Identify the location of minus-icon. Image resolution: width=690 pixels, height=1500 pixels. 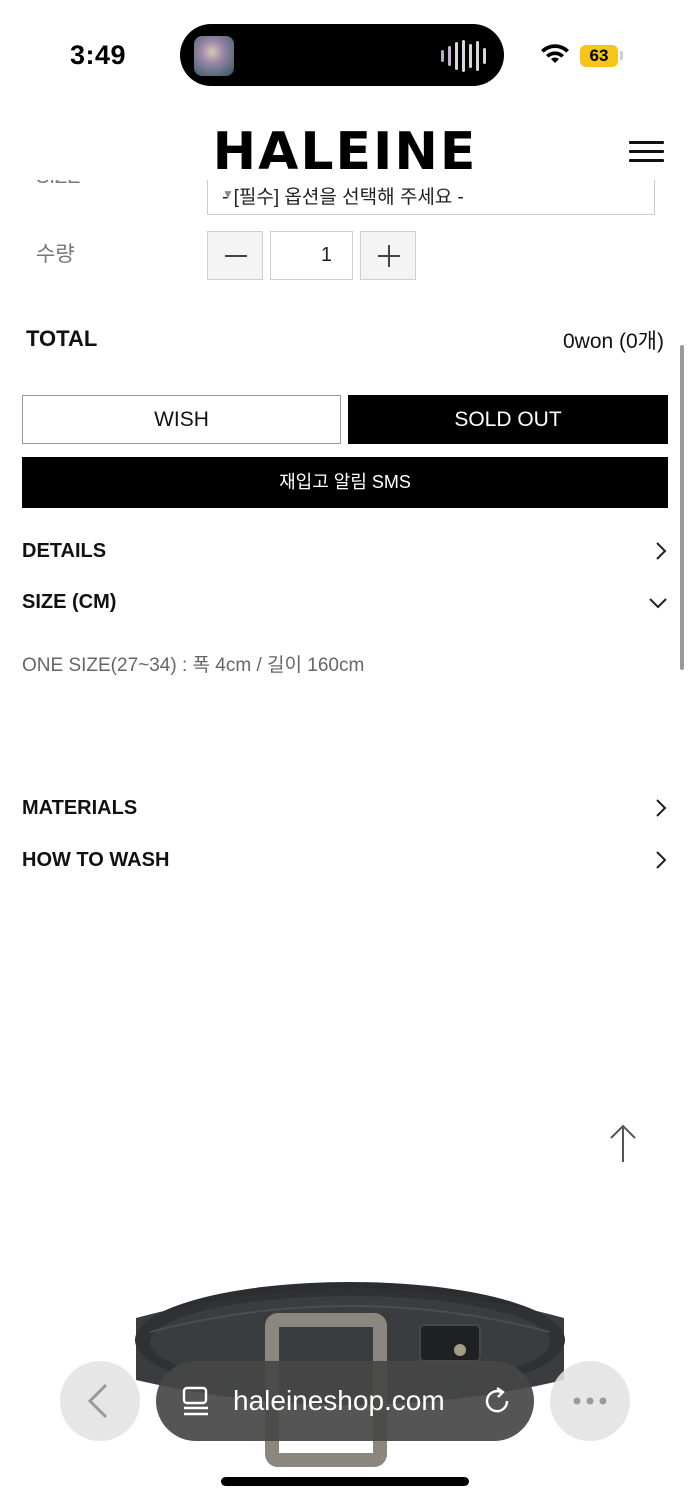
(236, 256).